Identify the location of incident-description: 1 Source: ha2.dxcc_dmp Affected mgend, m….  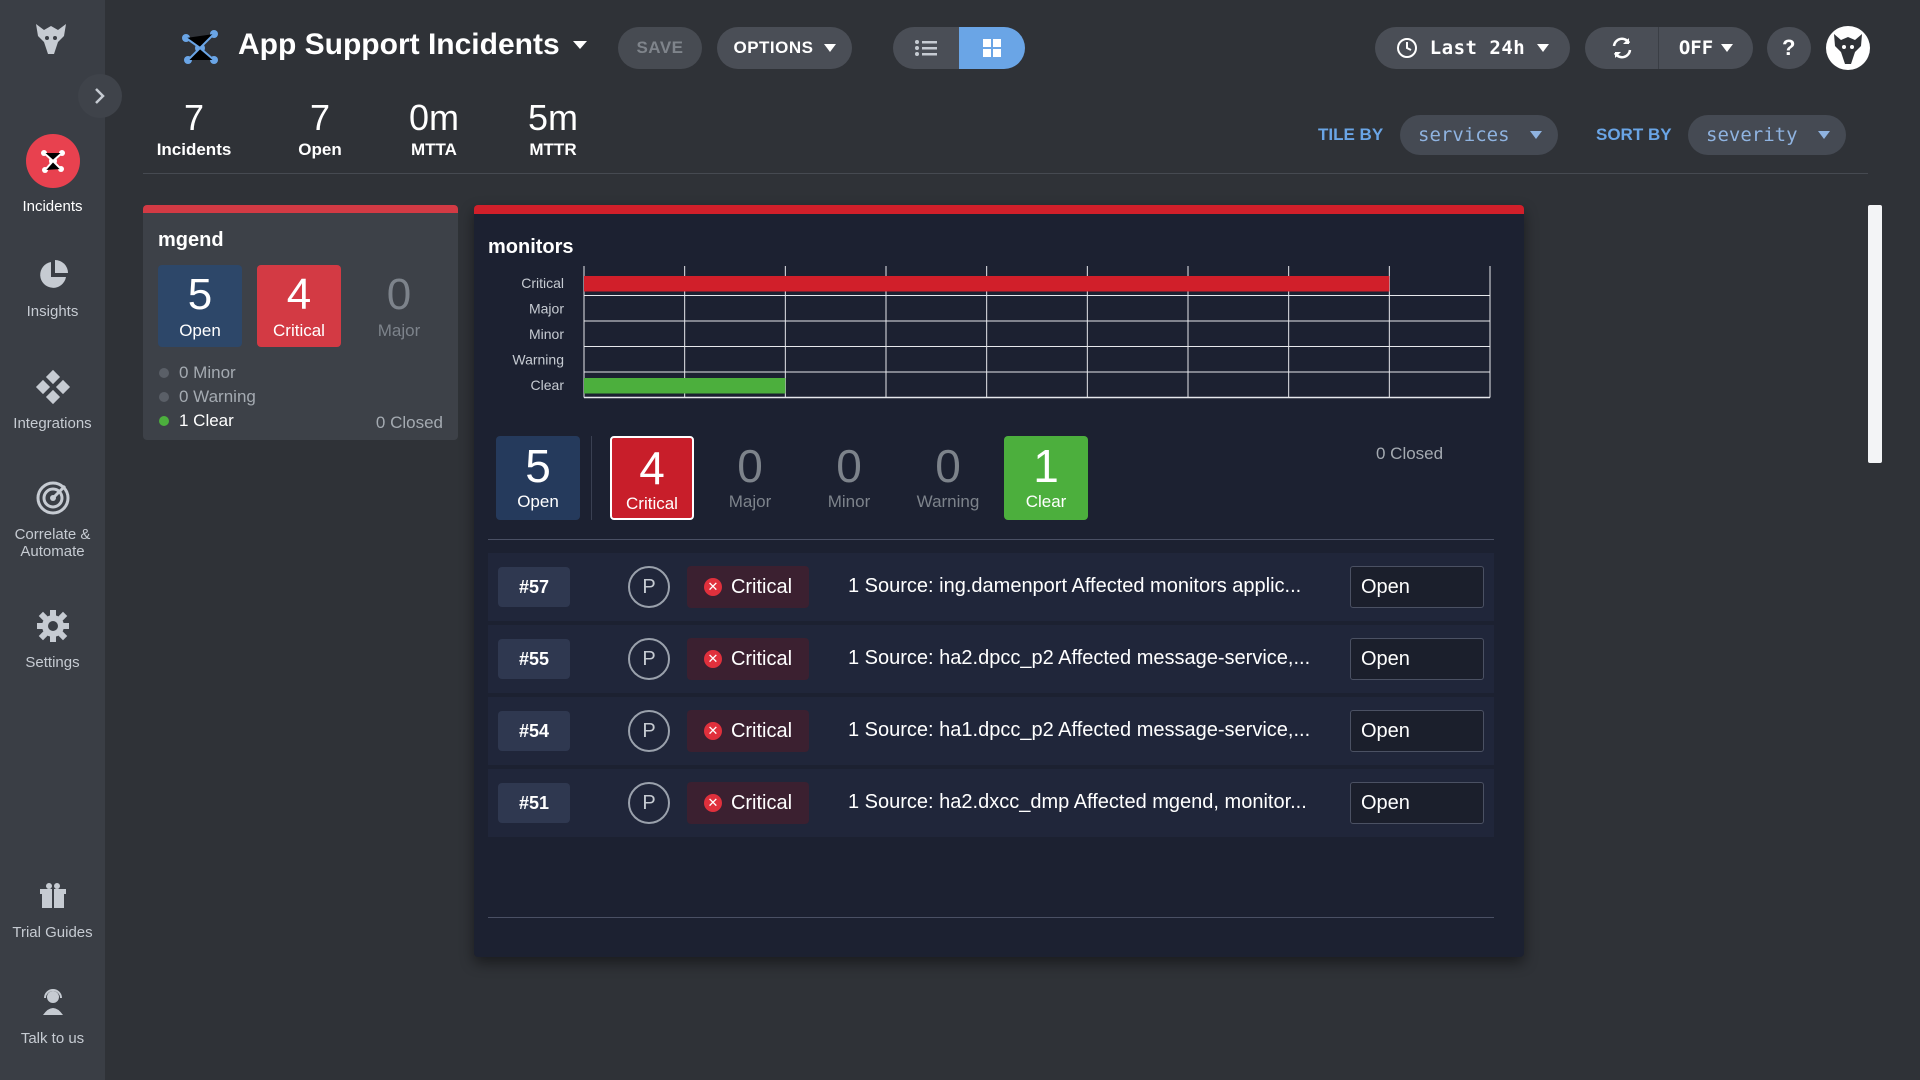
(1088, 802).